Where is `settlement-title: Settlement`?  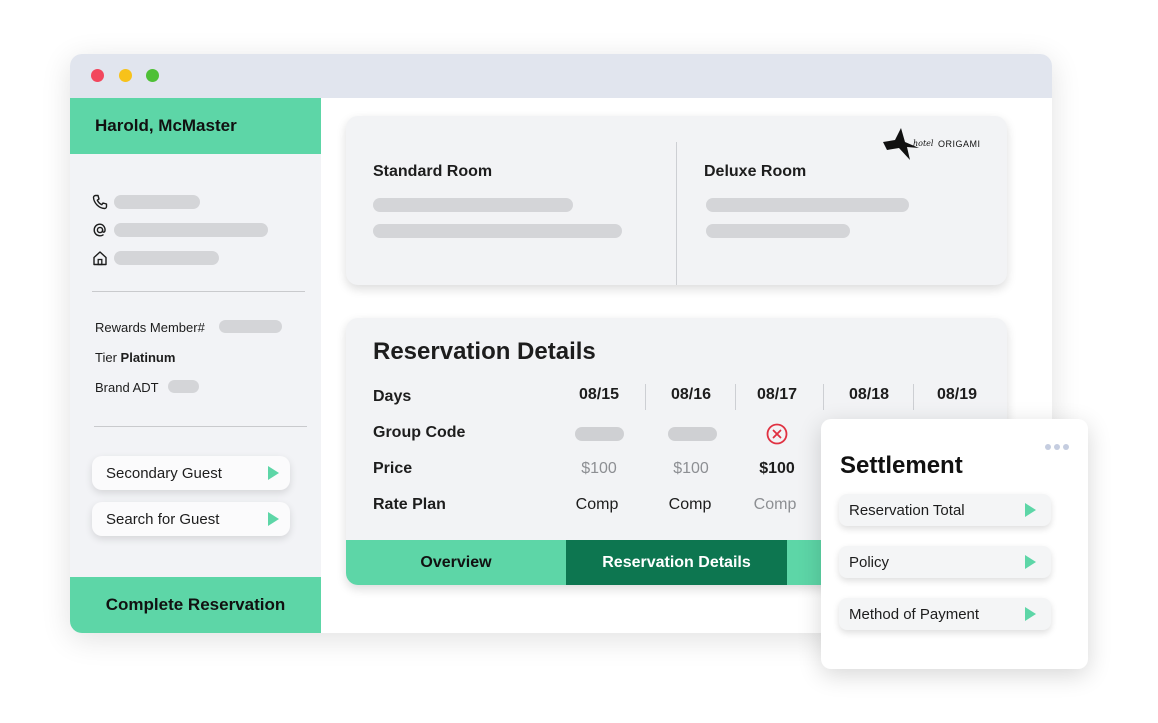 settlement-title: Settlement is located at coordinates (901, 465).